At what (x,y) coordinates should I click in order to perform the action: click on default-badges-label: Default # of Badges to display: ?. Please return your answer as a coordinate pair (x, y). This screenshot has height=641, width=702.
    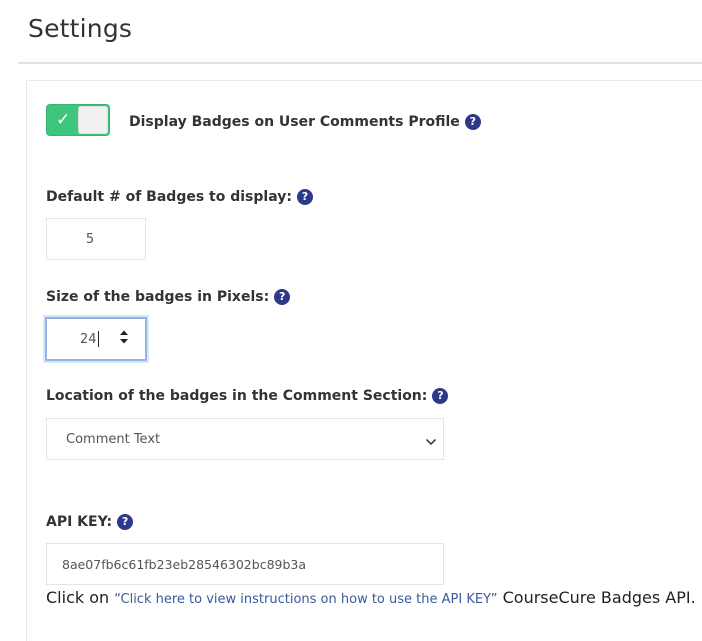
    Looking at the image, I should click on (179, 197).